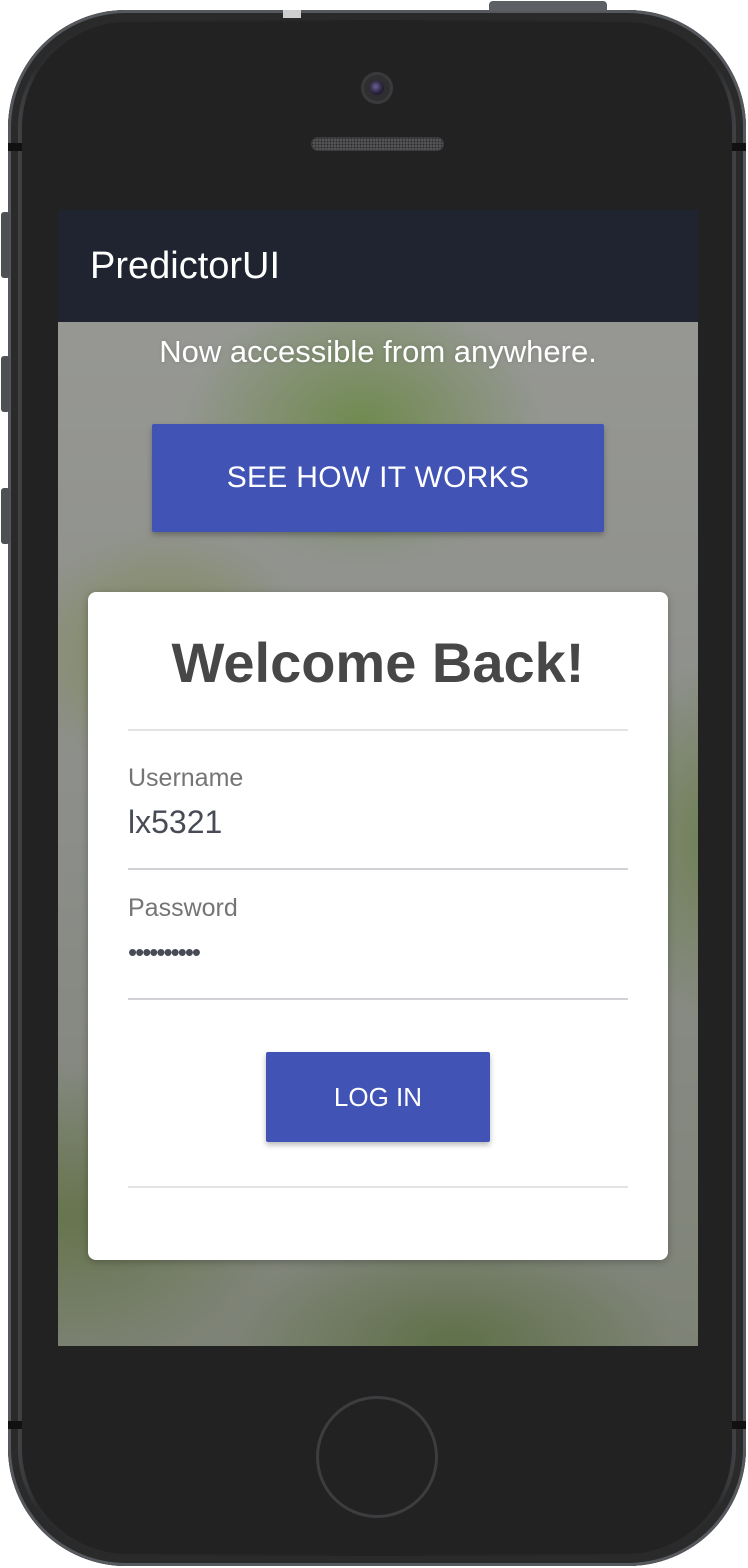 The height and width of the screenshot is (1568, 748). I want to click on volume-up-button, so click(5, 384).